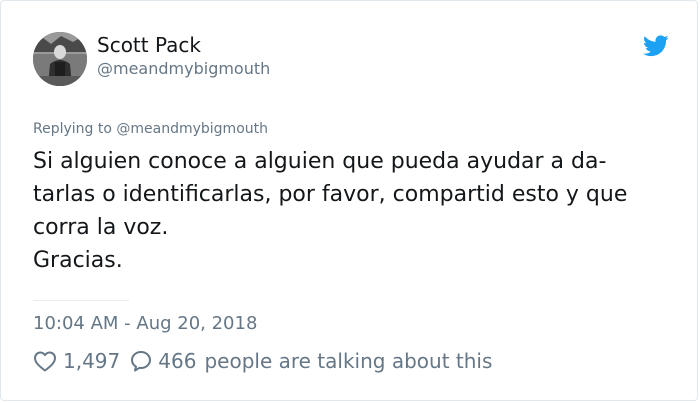  What do you see at coordinates (145, 324) in the screenshot?
I see `tweet-timestamp: 10:04 AM - Aug 20, 2018` at bounding box center [145, 324].